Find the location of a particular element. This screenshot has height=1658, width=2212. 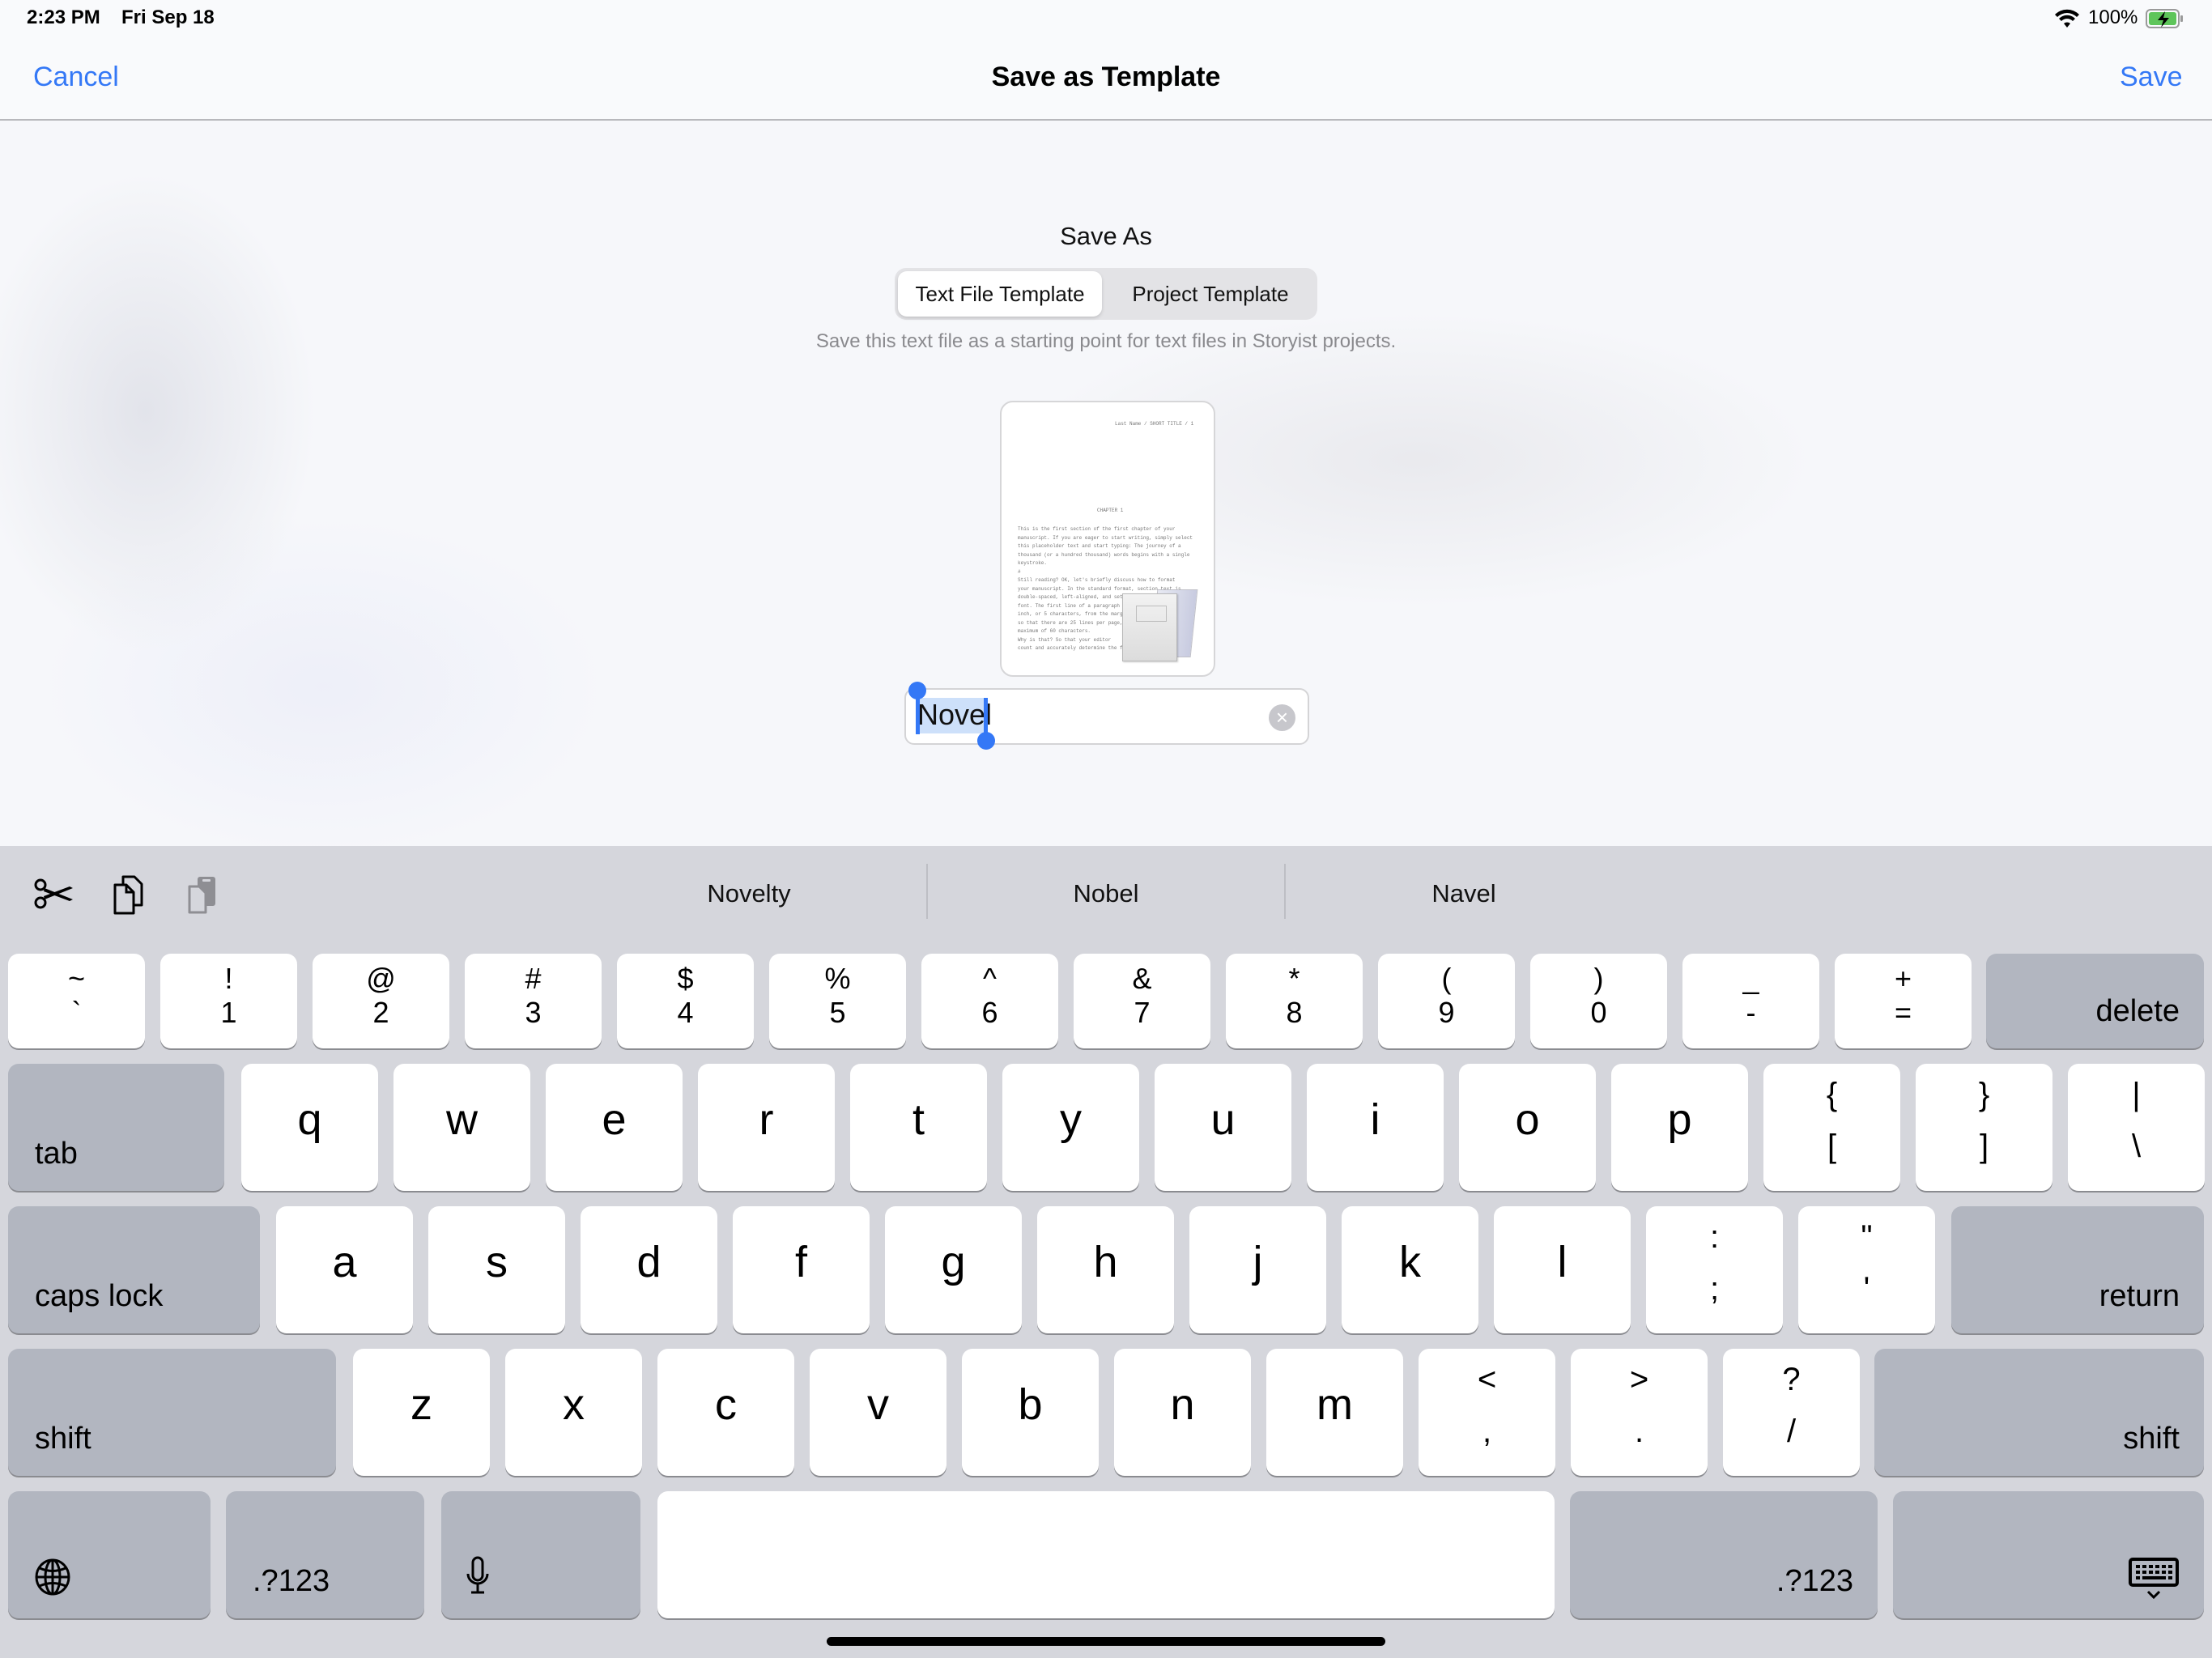

key-shift-glyph: | is located at coordinates (2136, 1094).